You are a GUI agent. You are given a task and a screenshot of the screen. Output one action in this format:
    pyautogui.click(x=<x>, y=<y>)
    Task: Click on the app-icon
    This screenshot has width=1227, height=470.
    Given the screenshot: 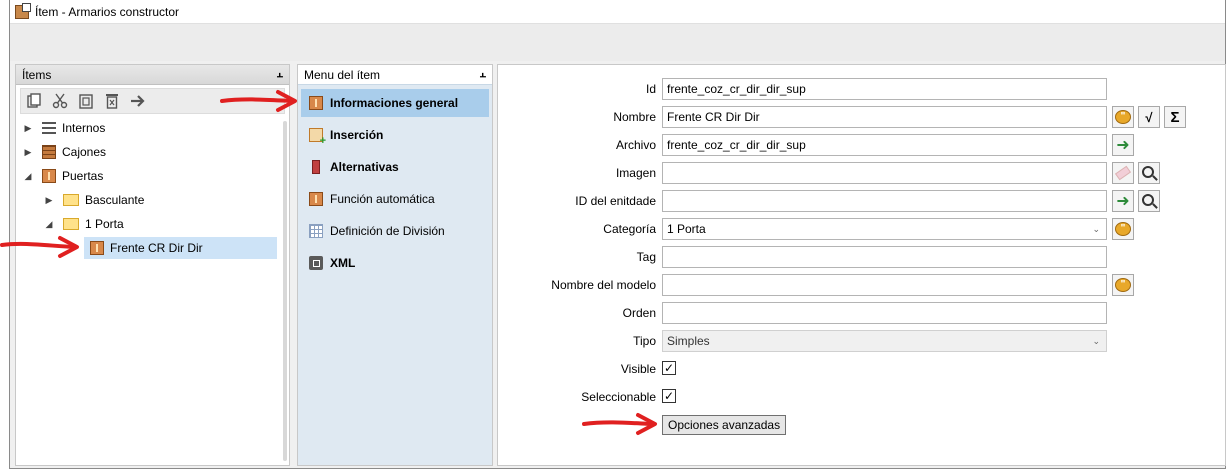 What is the action you would take?
    pyautogui.click(x=23, y=10)
    